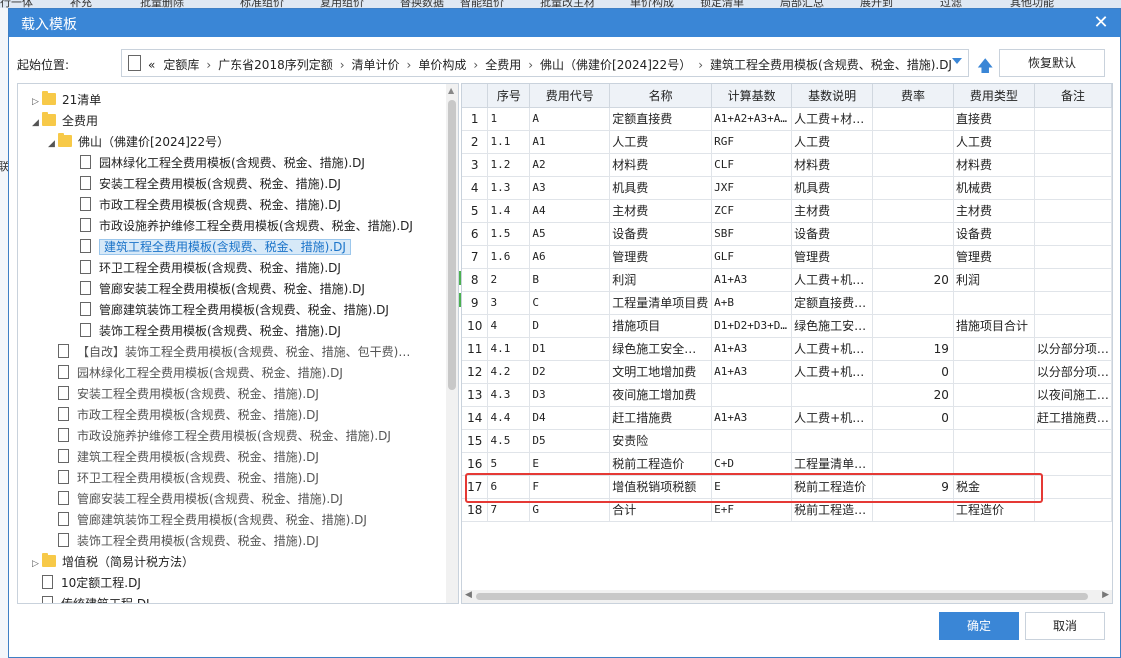 The width and height of the screenshot is (1121, 658). Describe the element at coordinates (1073, 96) in the screenshot. I see `column-header: 备注` at that location.